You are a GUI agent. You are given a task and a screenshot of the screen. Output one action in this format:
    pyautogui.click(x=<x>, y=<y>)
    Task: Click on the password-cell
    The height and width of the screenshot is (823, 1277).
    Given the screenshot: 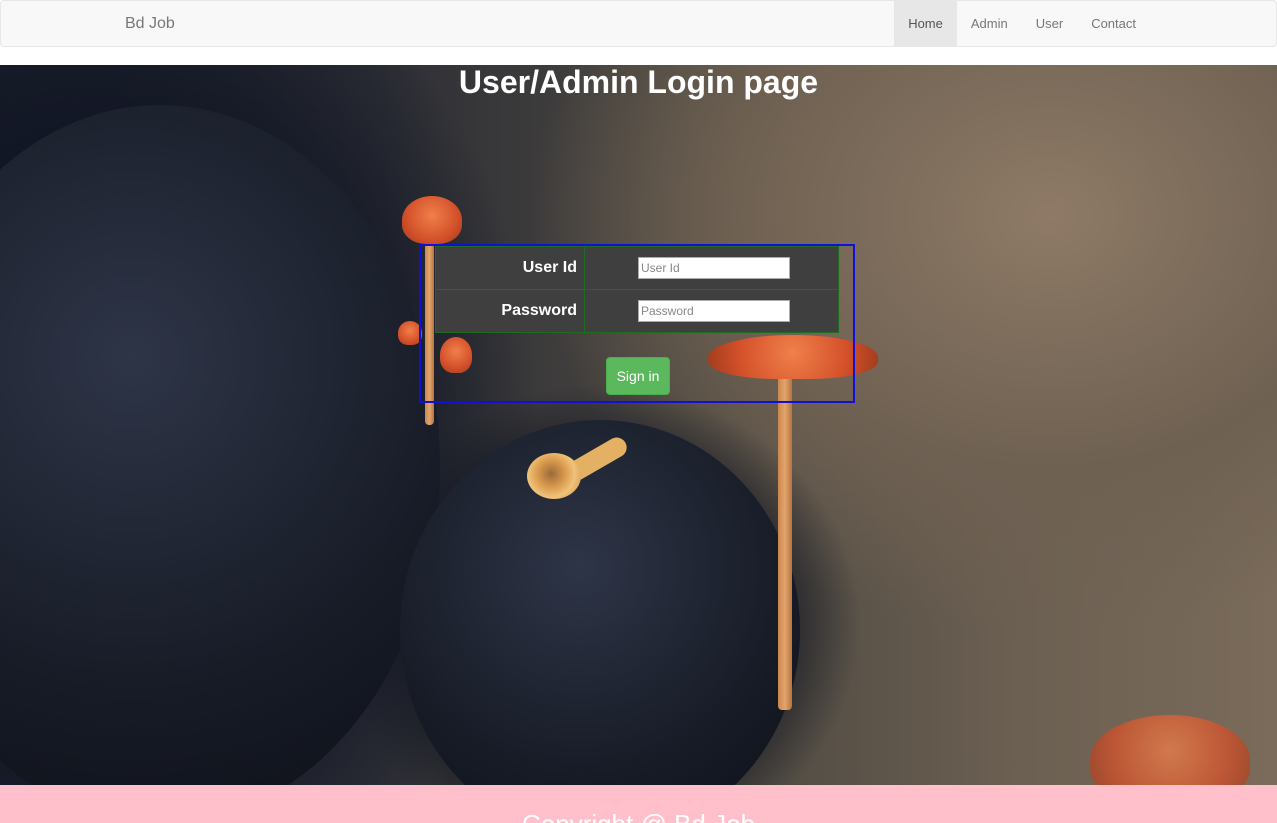 What is the action you would take?
    pyautogui.click(x=711, y=311)
    